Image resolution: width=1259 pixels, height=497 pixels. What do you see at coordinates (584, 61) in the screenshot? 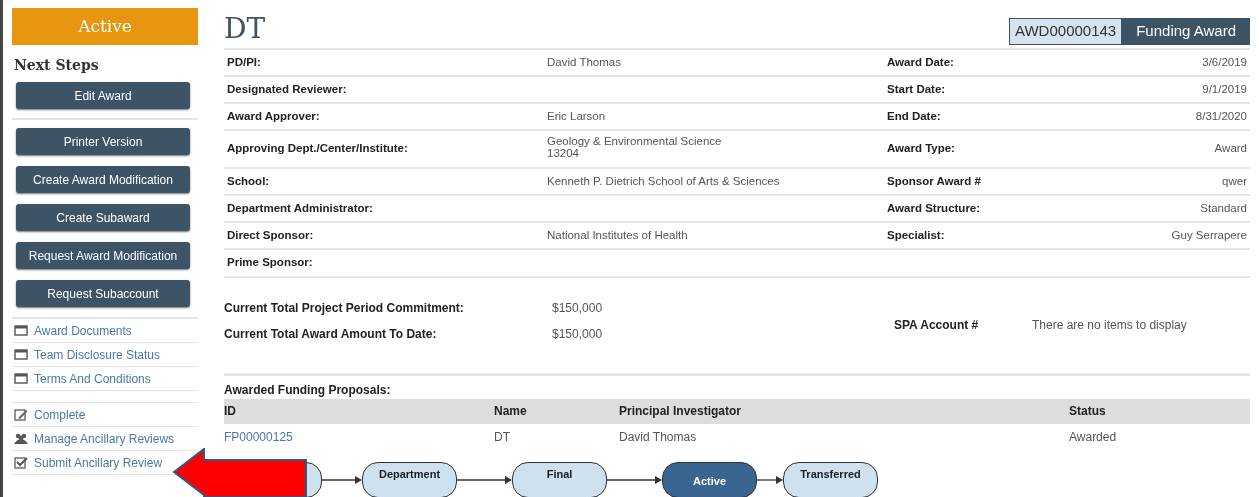
I see `field-value: David Thomas` at bounding box center [584, 61].